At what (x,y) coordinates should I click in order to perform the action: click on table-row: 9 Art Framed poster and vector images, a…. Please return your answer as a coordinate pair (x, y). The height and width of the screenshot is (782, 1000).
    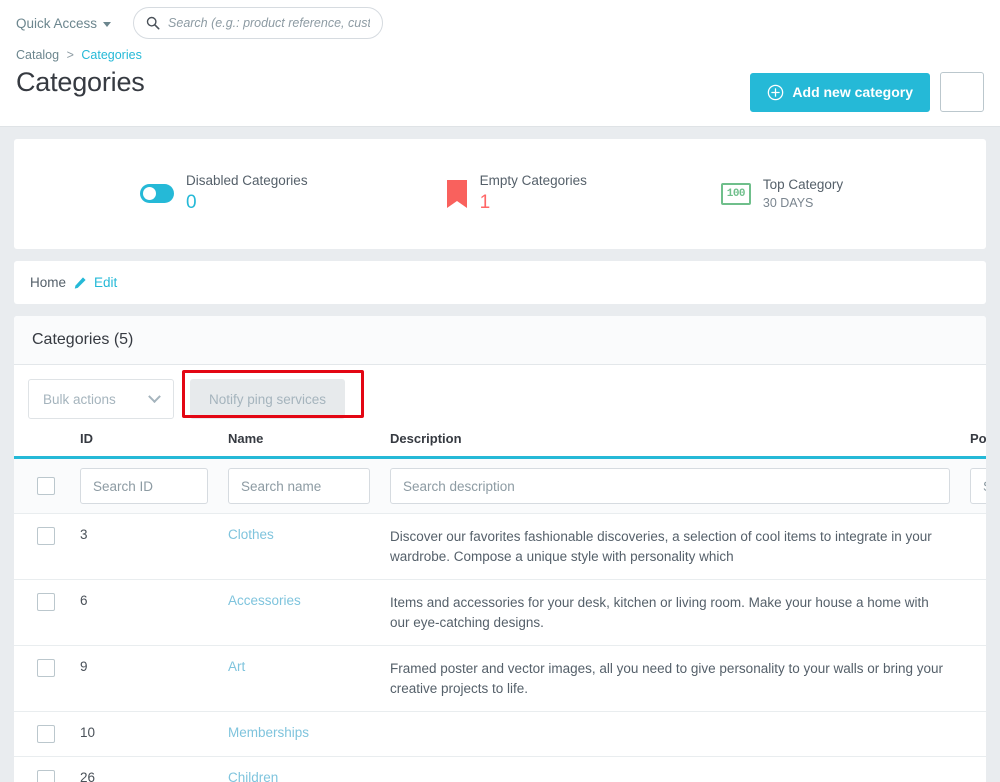
    Looking at the image, I should click on (500, 679).